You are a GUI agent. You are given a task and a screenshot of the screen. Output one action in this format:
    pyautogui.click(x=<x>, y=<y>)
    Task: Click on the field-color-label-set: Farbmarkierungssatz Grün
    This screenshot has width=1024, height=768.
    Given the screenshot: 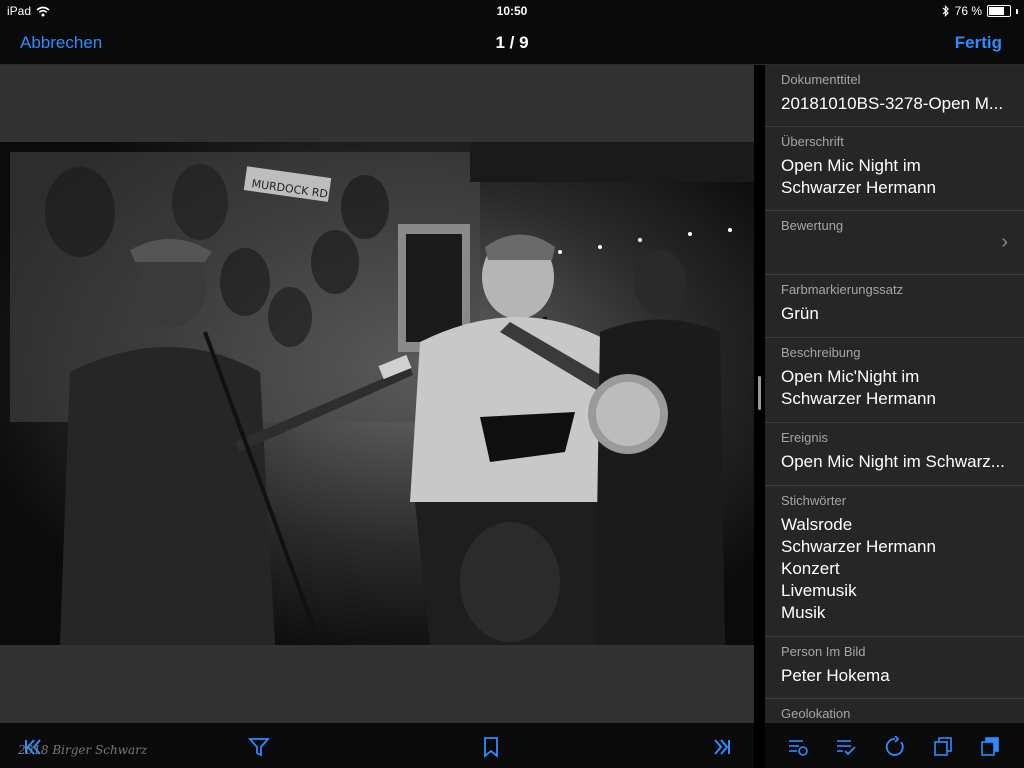 What is the action you would take?
    pyautogui.click(x=894, y=306)
    